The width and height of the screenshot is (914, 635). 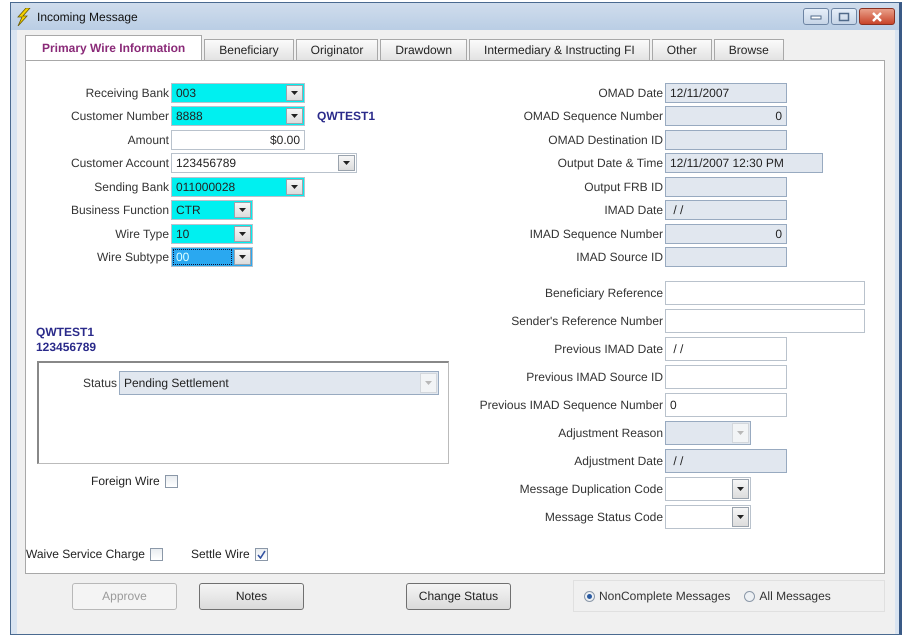 I want to click on button: Change Status, so click(x=458, y=596).